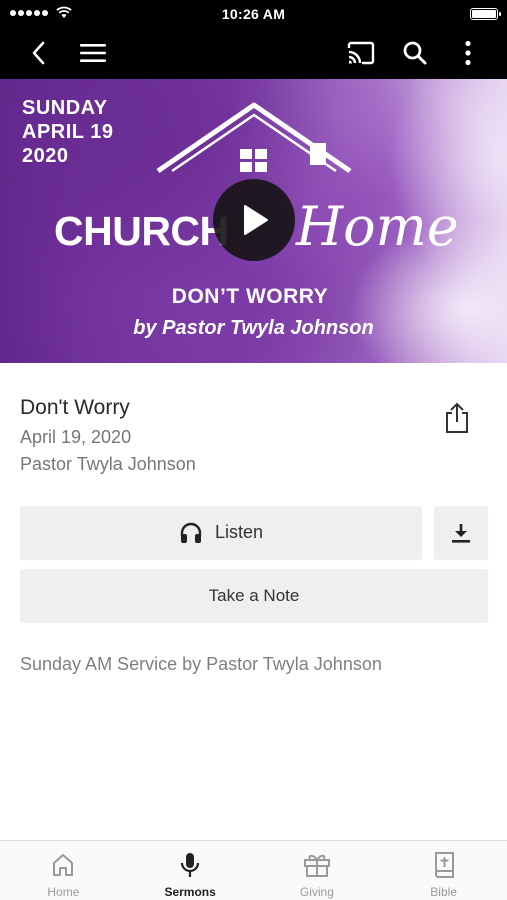 The image size is (507, 900). What do you see at coordinates (191, 532) in the screenshot?
I see `headphones-icon` at bounding box center [191, 532].